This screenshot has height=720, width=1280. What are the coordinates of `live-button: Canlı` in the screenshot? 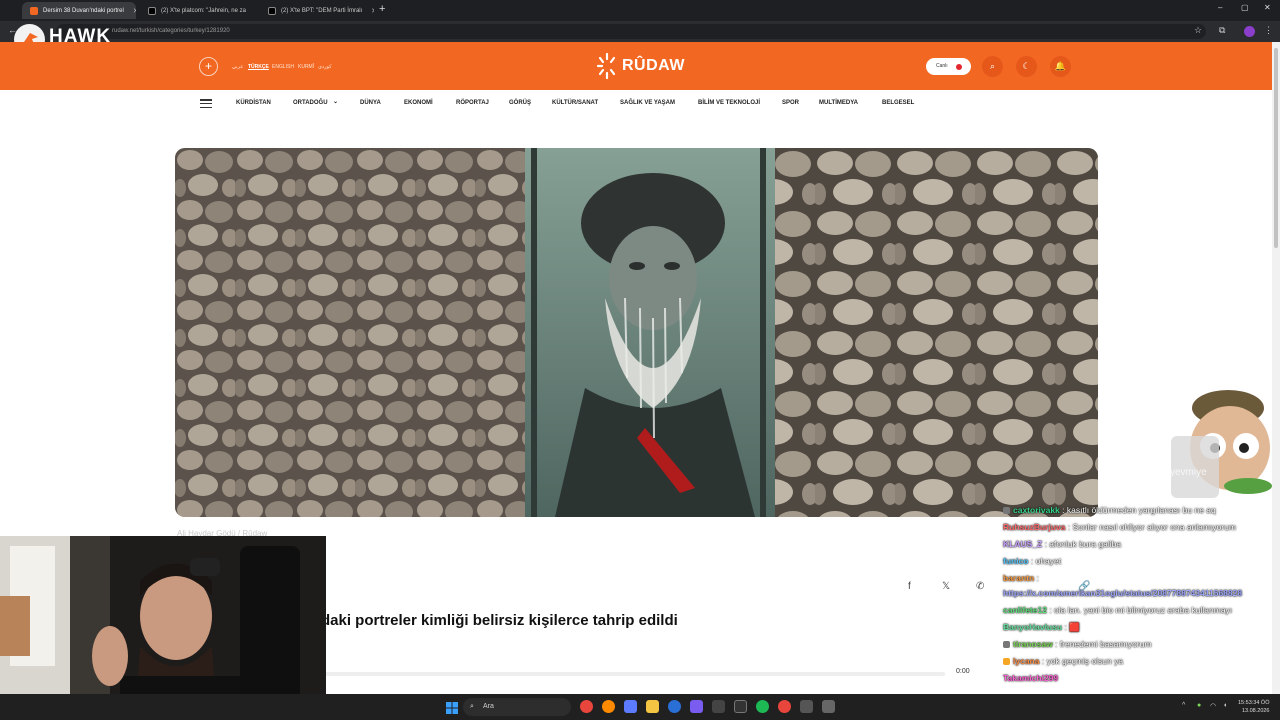 It's located at (948, 66).